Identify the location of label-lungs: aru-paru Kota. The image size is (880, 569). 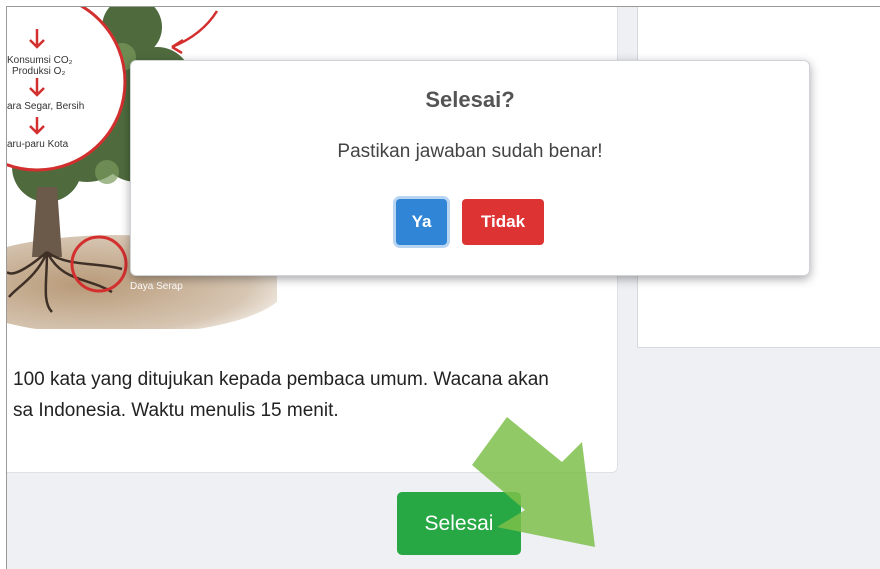
(38, 144).